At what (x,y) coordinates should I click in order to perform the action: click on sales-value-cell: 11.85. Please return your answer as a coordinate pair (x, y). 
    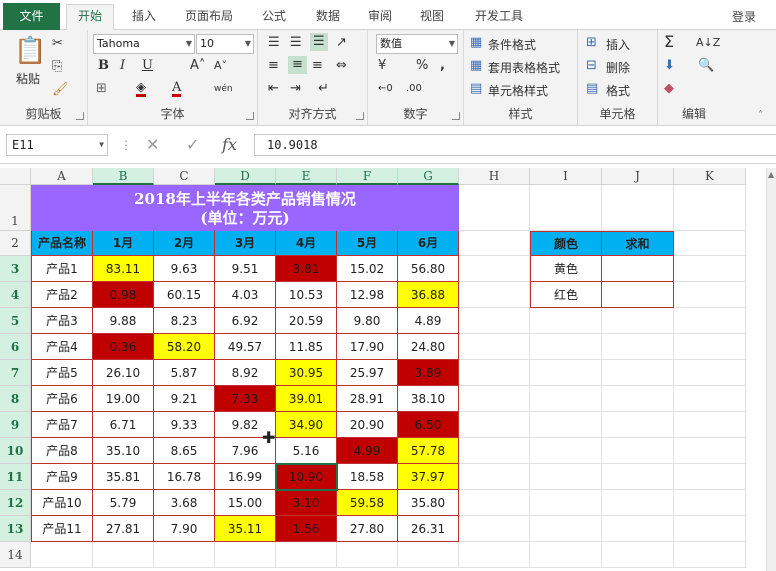
    Looking at the image, I should click on (306, 347).